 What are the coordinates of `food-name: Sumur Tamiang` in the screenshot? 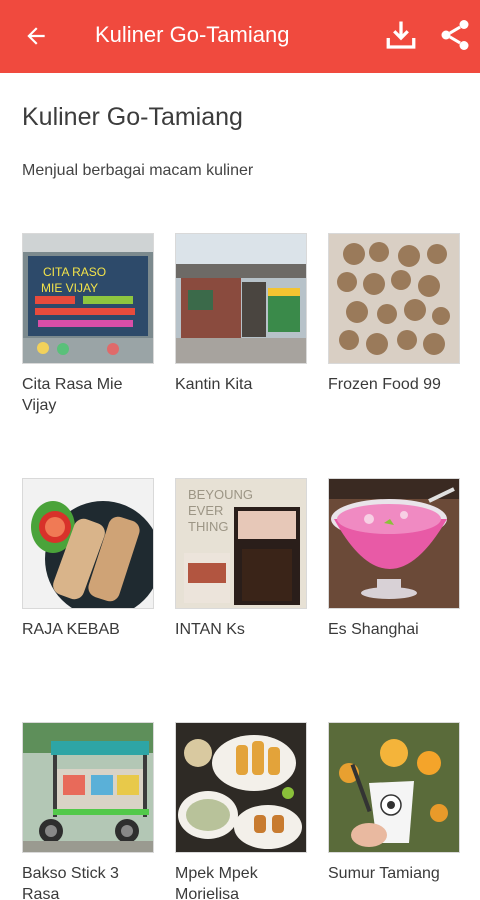 It's located at (384, 873).